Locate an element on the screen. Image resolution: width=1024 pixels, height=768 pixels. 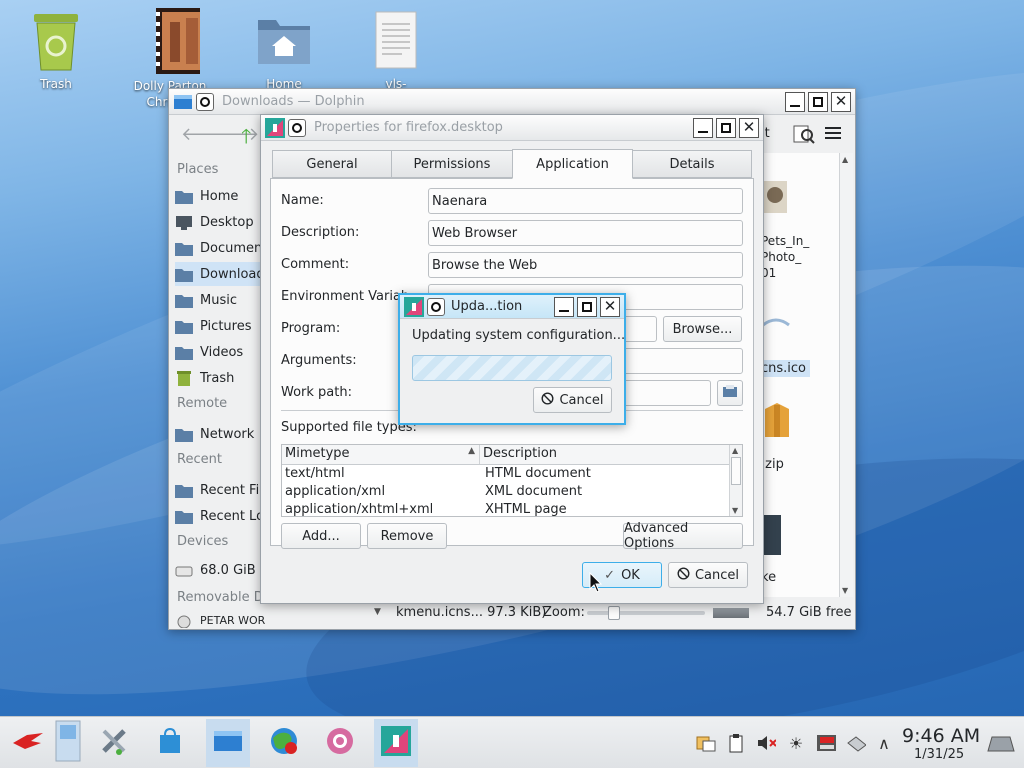
name-field: Naenara is located at coordinates (585, 201).